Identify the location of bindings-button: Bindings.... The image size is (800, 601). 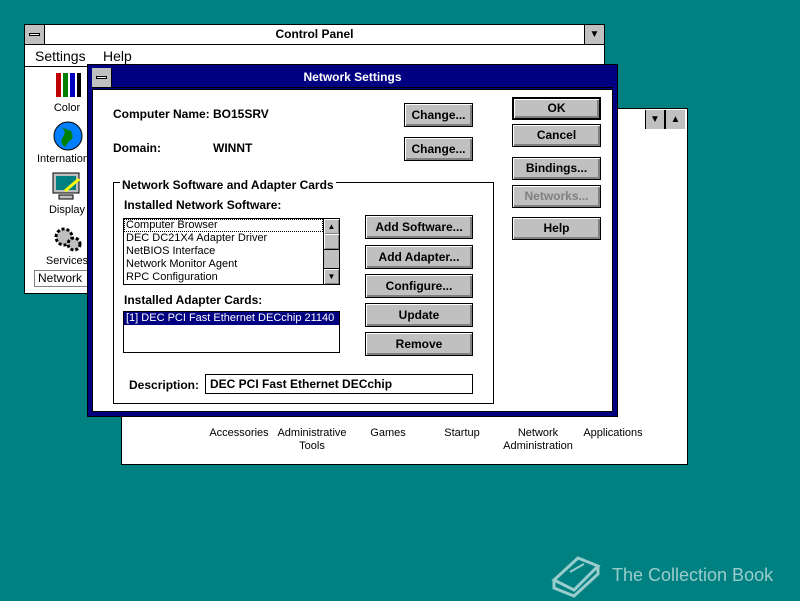
(556, 168).